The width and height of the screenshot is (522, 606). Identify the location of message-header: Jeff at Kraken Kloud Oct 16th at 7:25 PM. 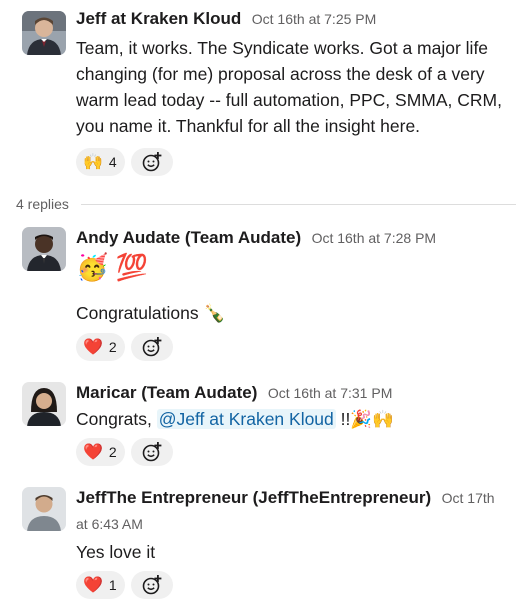
(226, 19).